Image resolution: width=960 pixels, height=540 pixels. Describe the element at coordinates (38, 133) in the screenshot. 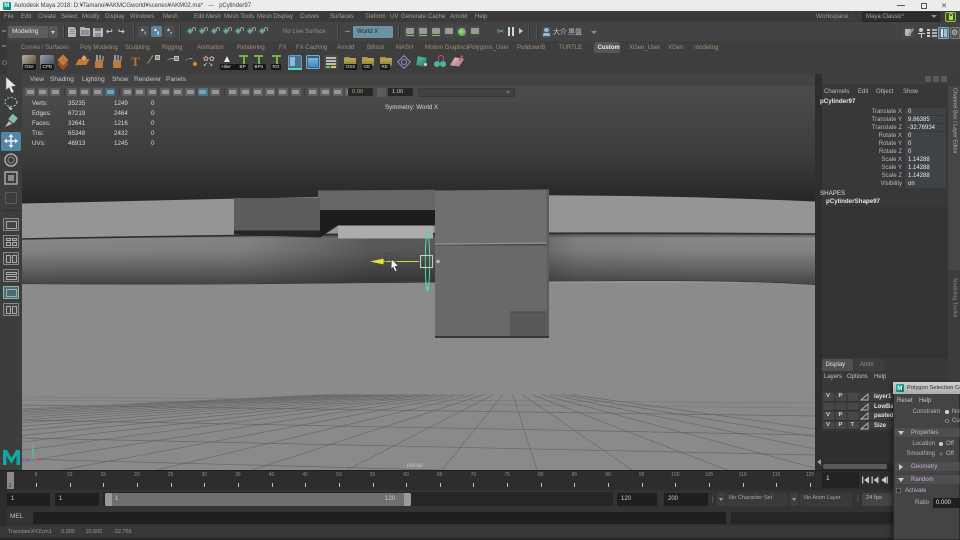

I see `svg-text: Tris:` at that location.